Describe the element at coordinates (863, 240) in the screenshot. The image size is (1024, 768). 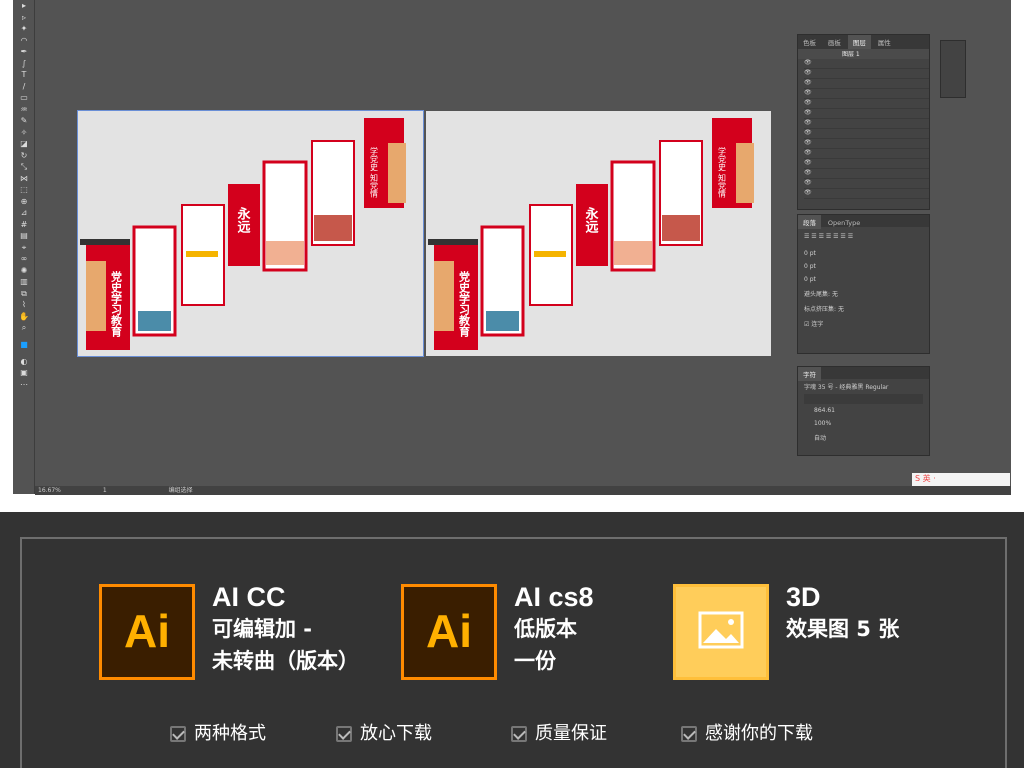
I see `align-buttons: ☰ ☰ ☰ ☰ ☰ ☰ ☰` at that location.